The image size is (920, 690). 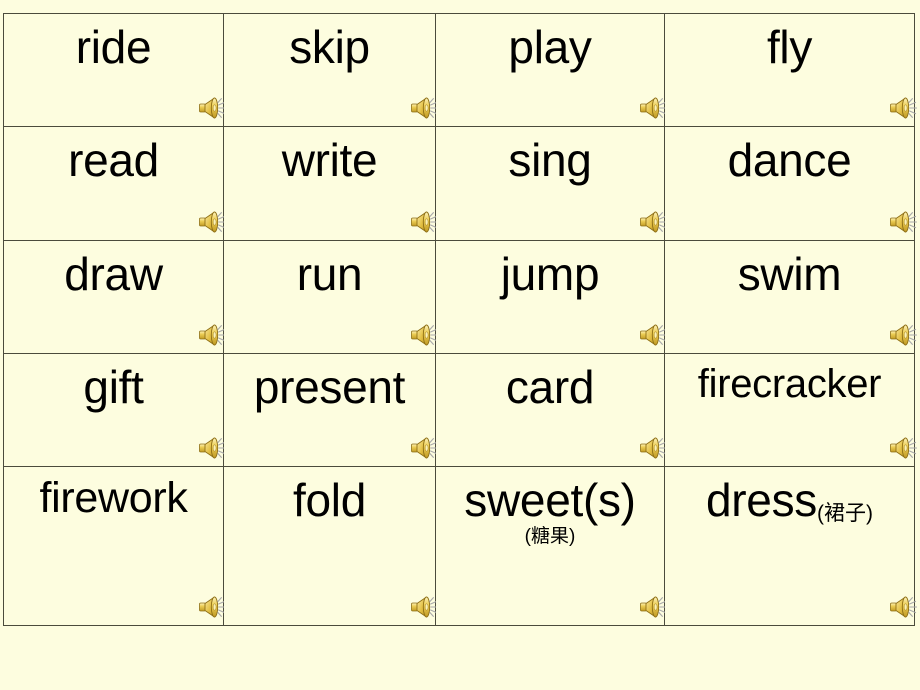 I want to click on vocabulary-cell-inner: play, so click(x=552, y=70).